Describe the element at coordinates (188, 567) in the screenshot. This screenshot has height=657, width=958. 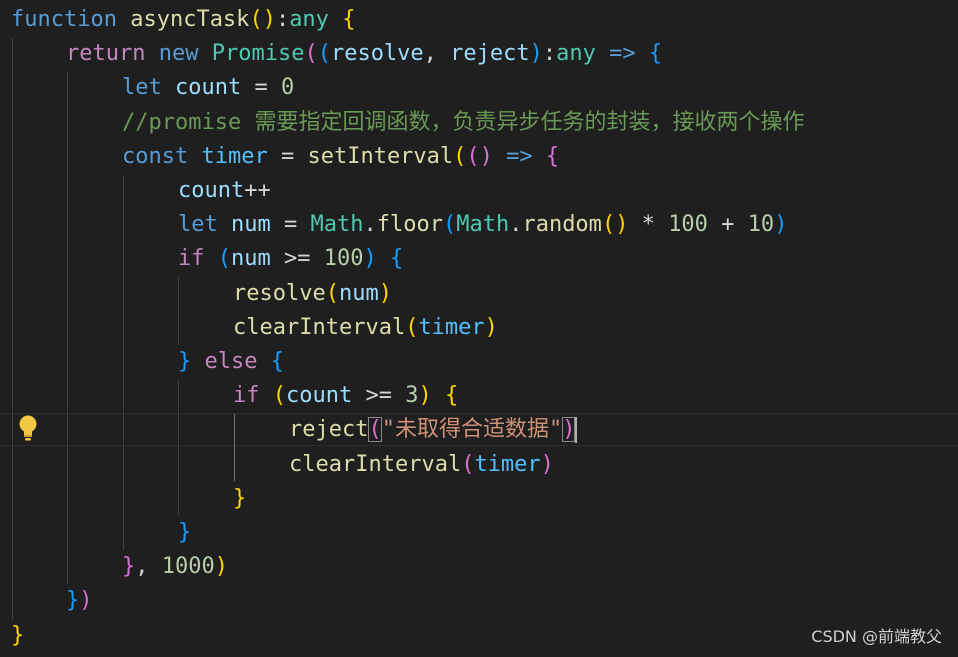
I see `code-token: 1000` at that location.